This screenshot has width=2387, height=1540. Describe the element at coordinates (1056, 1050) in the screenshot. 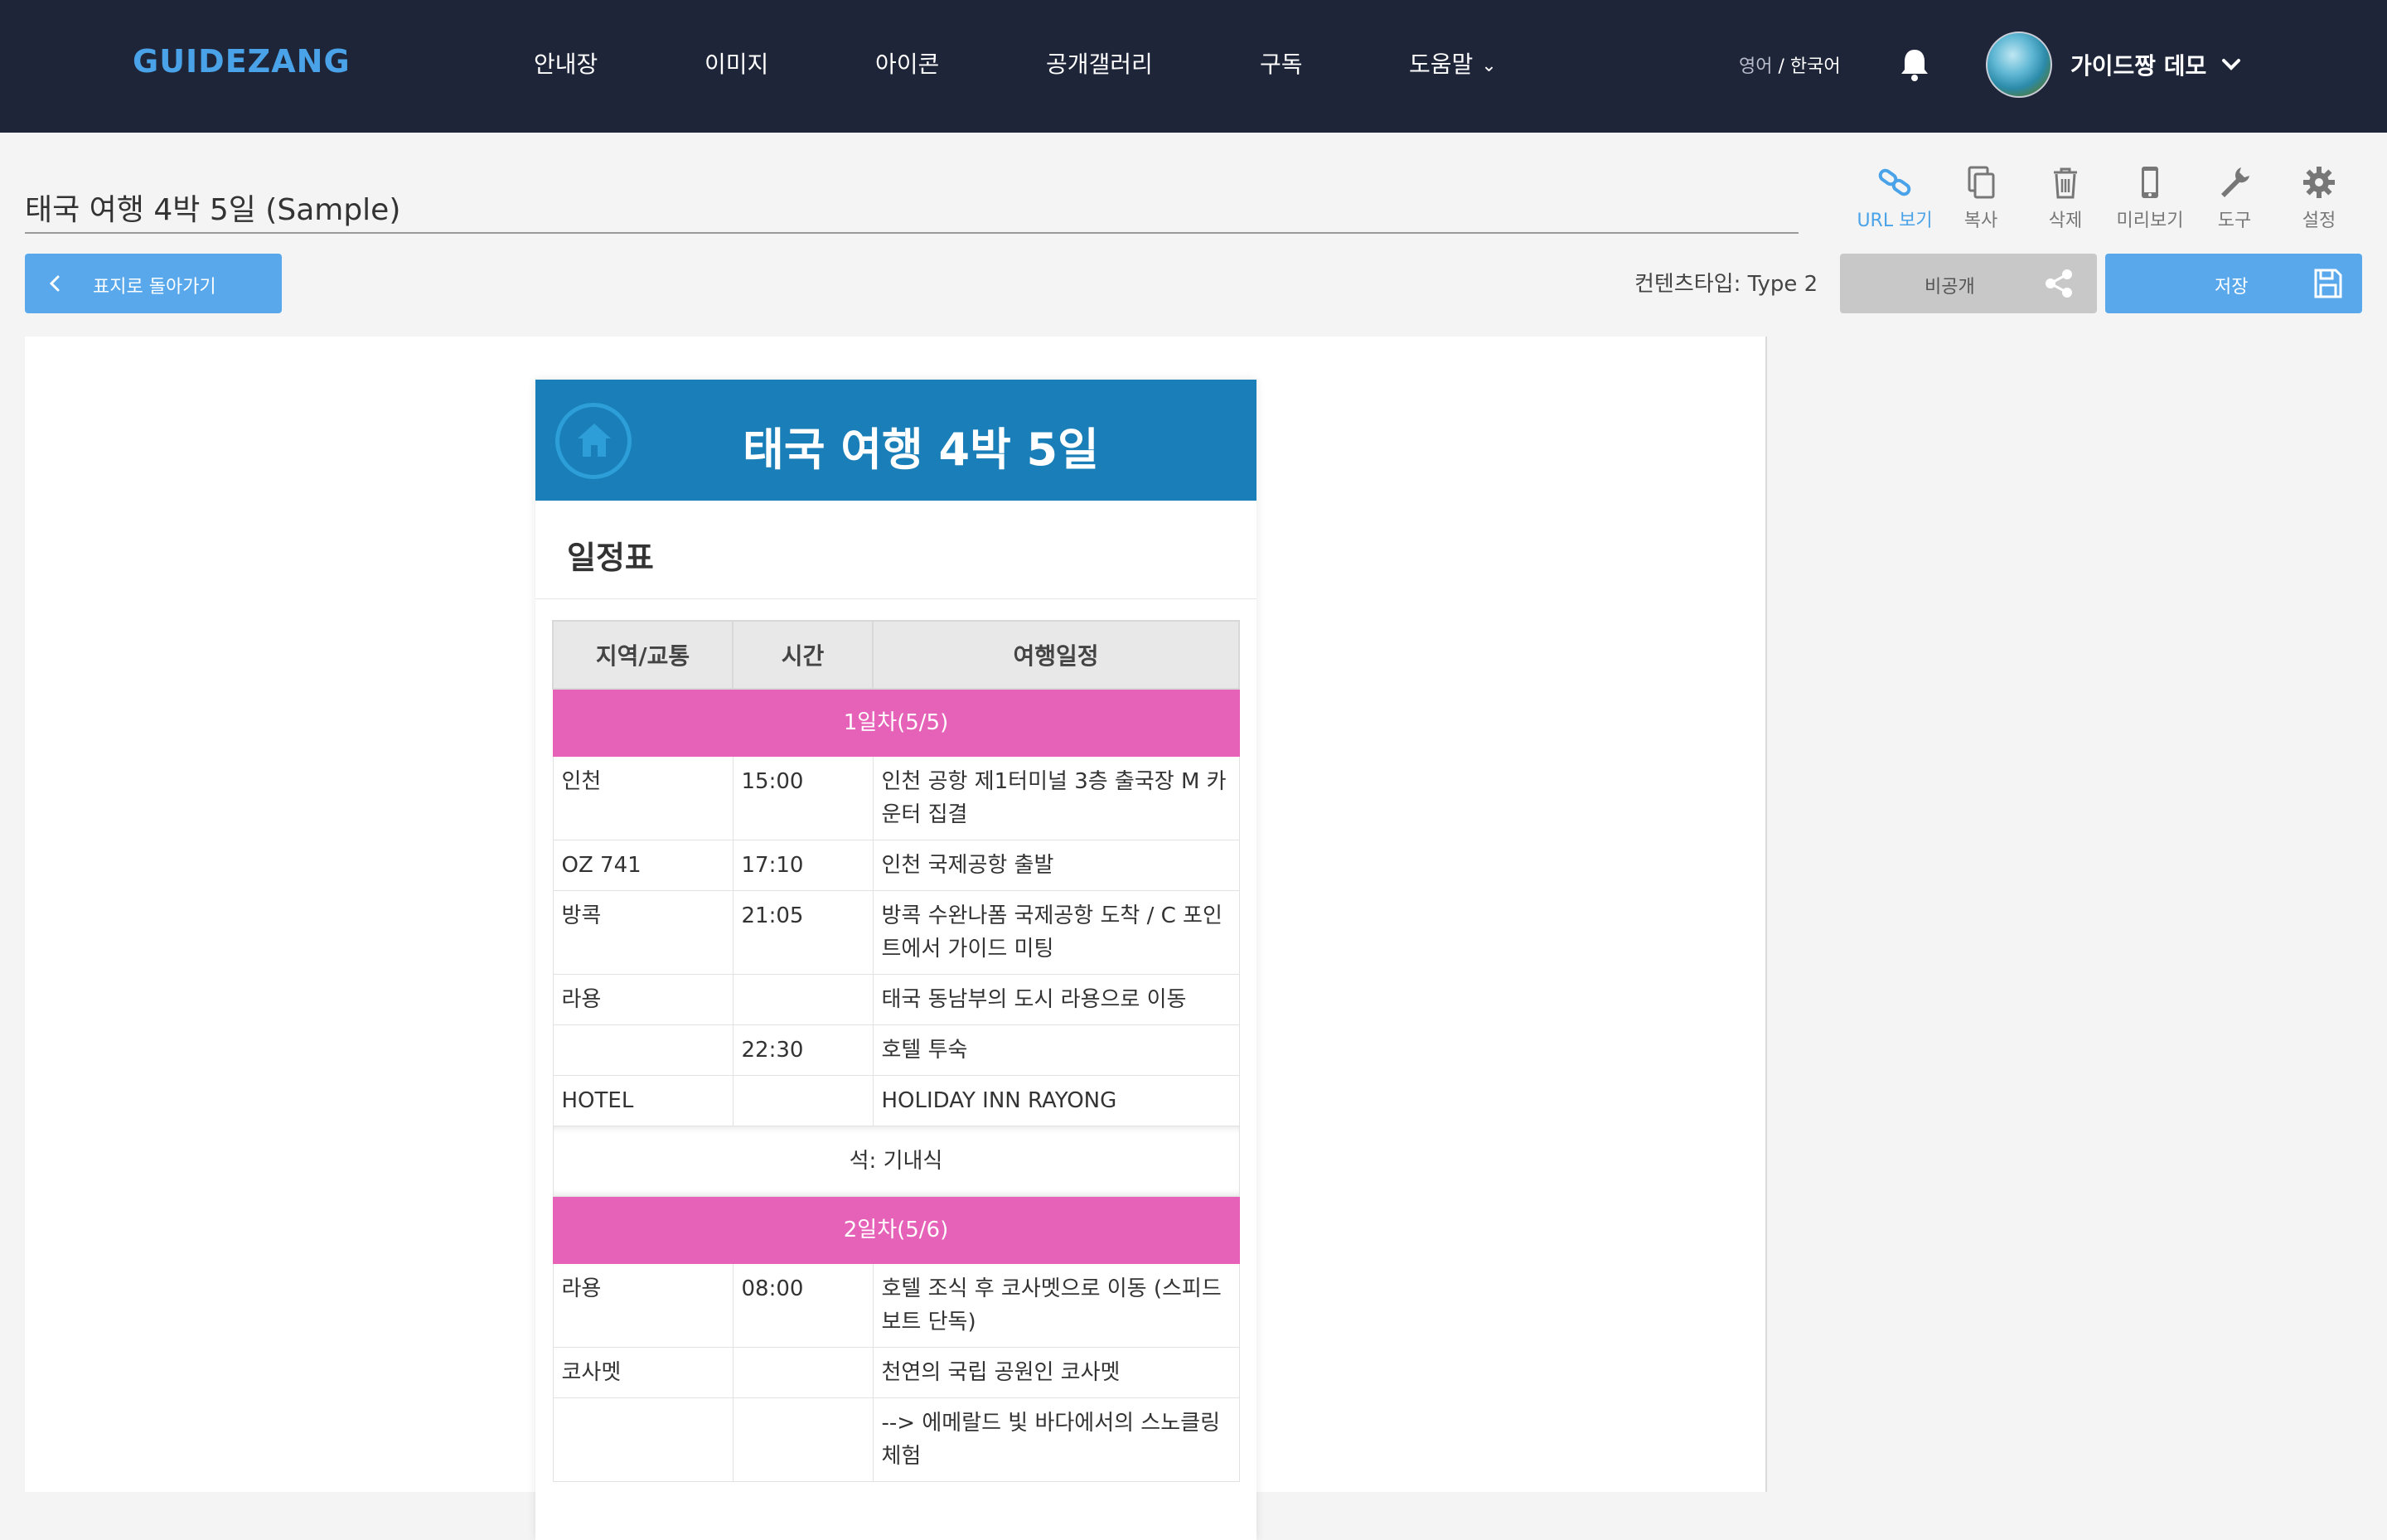

I see `cell-itinerary: 호텔 투숙` at that location.